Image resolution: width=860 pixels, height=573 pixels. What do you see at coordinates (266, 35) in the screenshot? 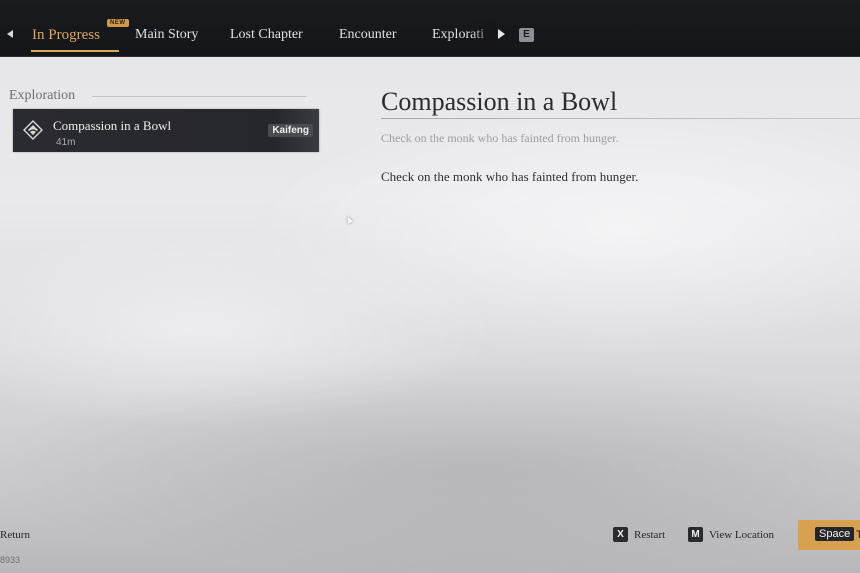
I see `tab-lost-chapter: Lost Chapter` at bounding box center [266, 35].